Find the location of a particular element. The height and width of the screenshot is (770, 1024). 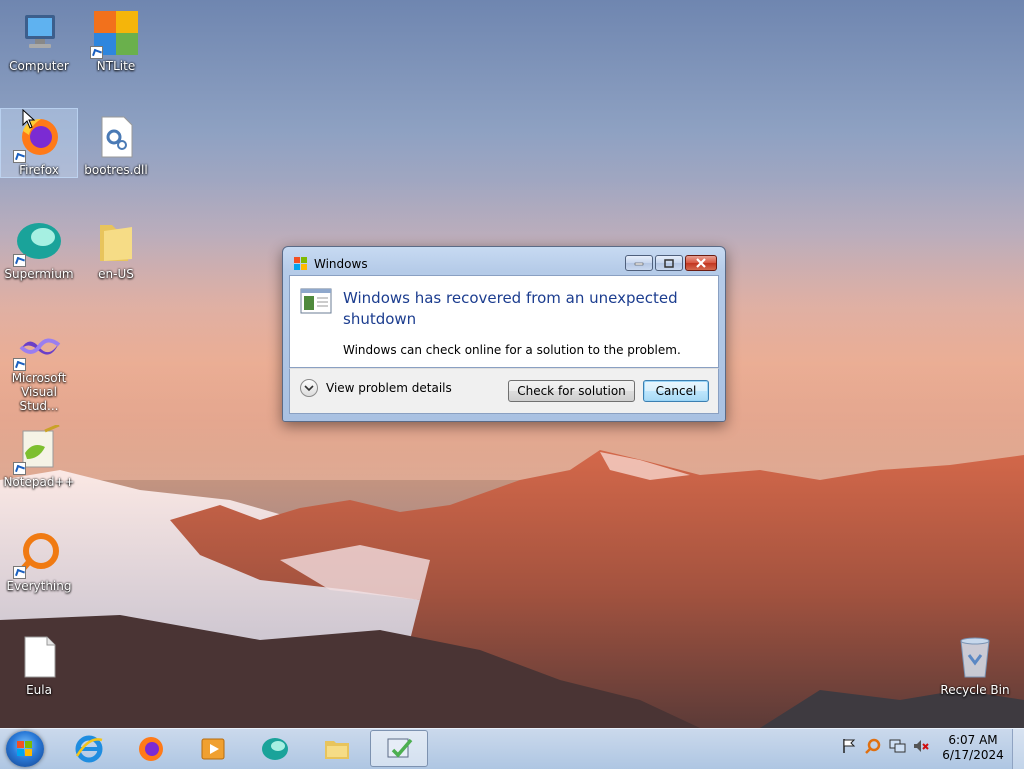

desktop-icon-notepadpp: Notepad++ is located at coordinates (39, 455).